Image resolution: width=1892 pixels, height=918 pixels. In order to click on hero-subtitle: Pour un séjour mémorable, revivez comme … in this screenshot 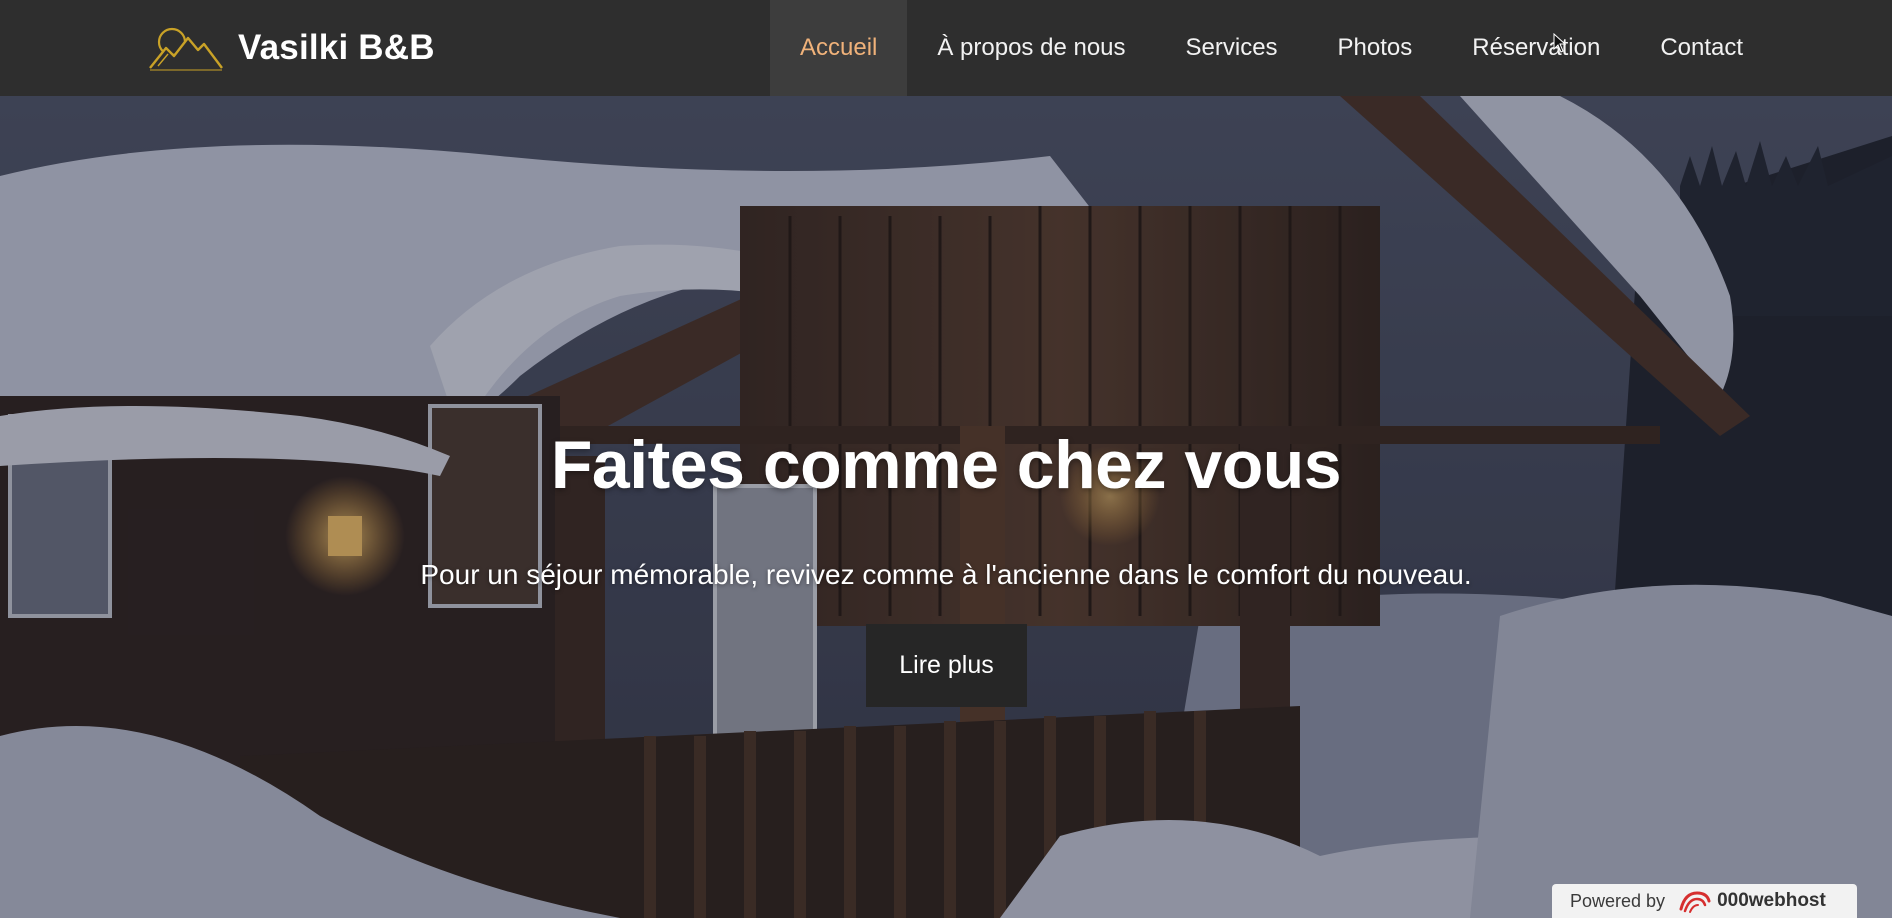, I will do `click(946, 574)`.